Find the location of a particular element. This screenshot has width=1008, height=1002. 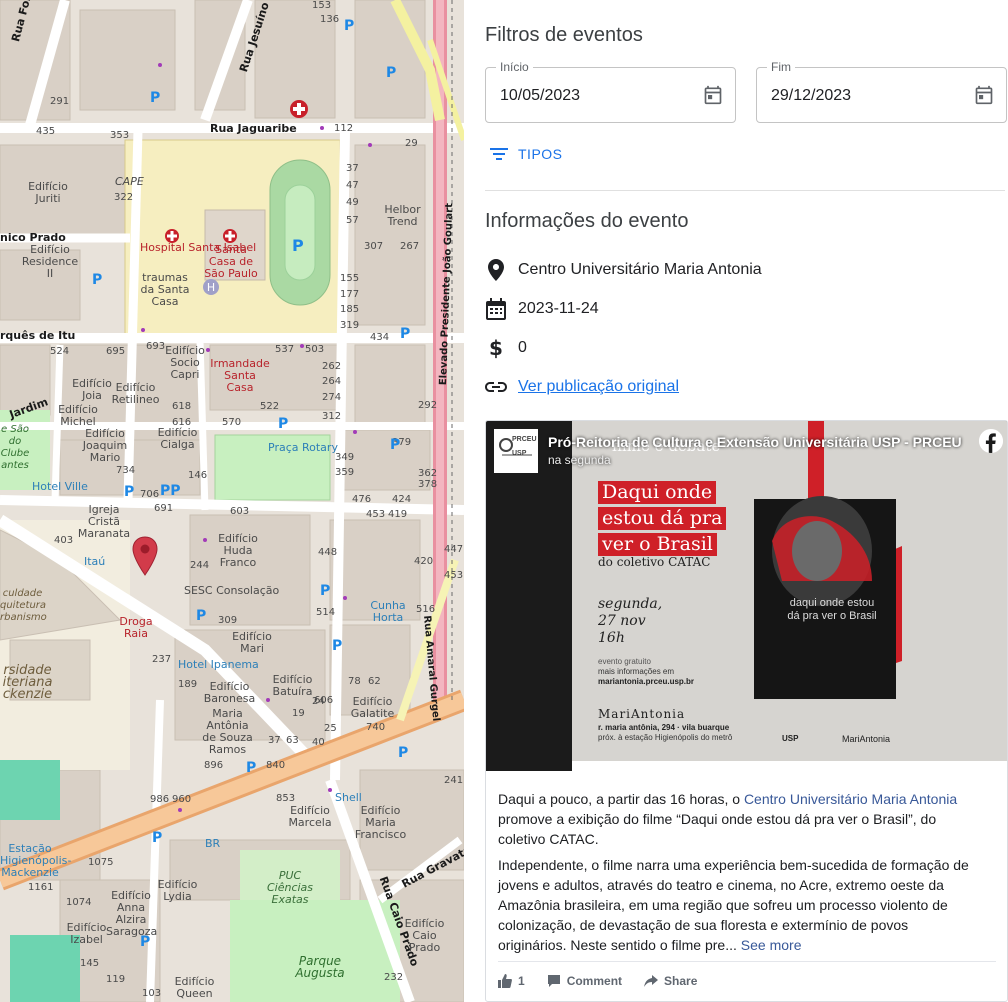

house-number: 603 is located at coordinates (240, 511).